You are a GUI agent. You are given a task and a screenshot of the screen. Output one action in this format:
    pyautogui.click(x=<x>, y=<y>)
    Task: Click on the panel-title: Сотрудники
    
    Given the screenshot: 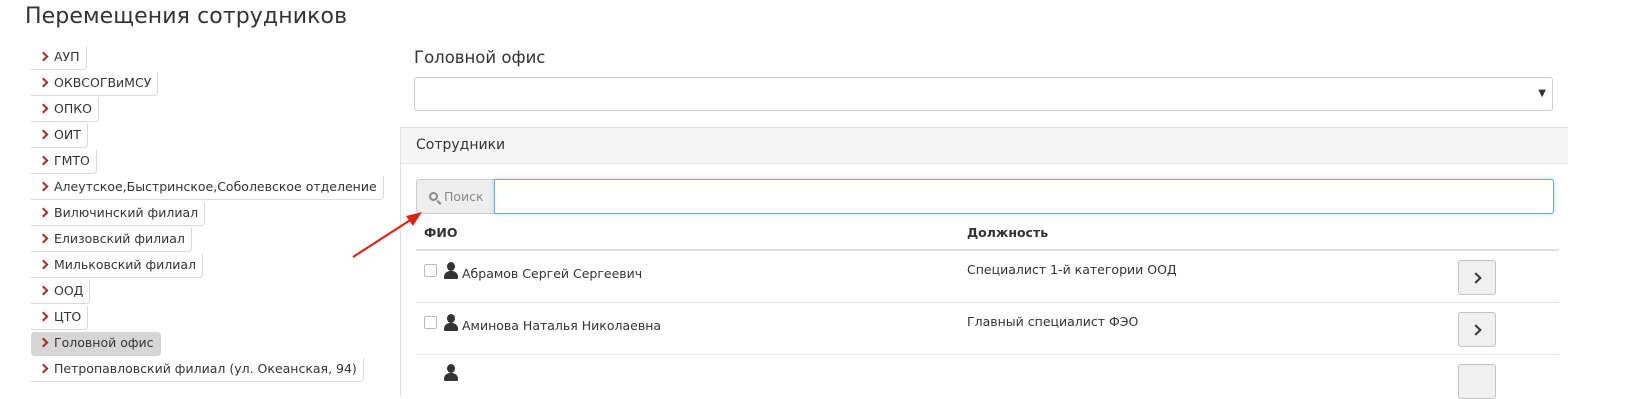 What is the action you would take?
    pyautogui.click(x=984, y=146)
    